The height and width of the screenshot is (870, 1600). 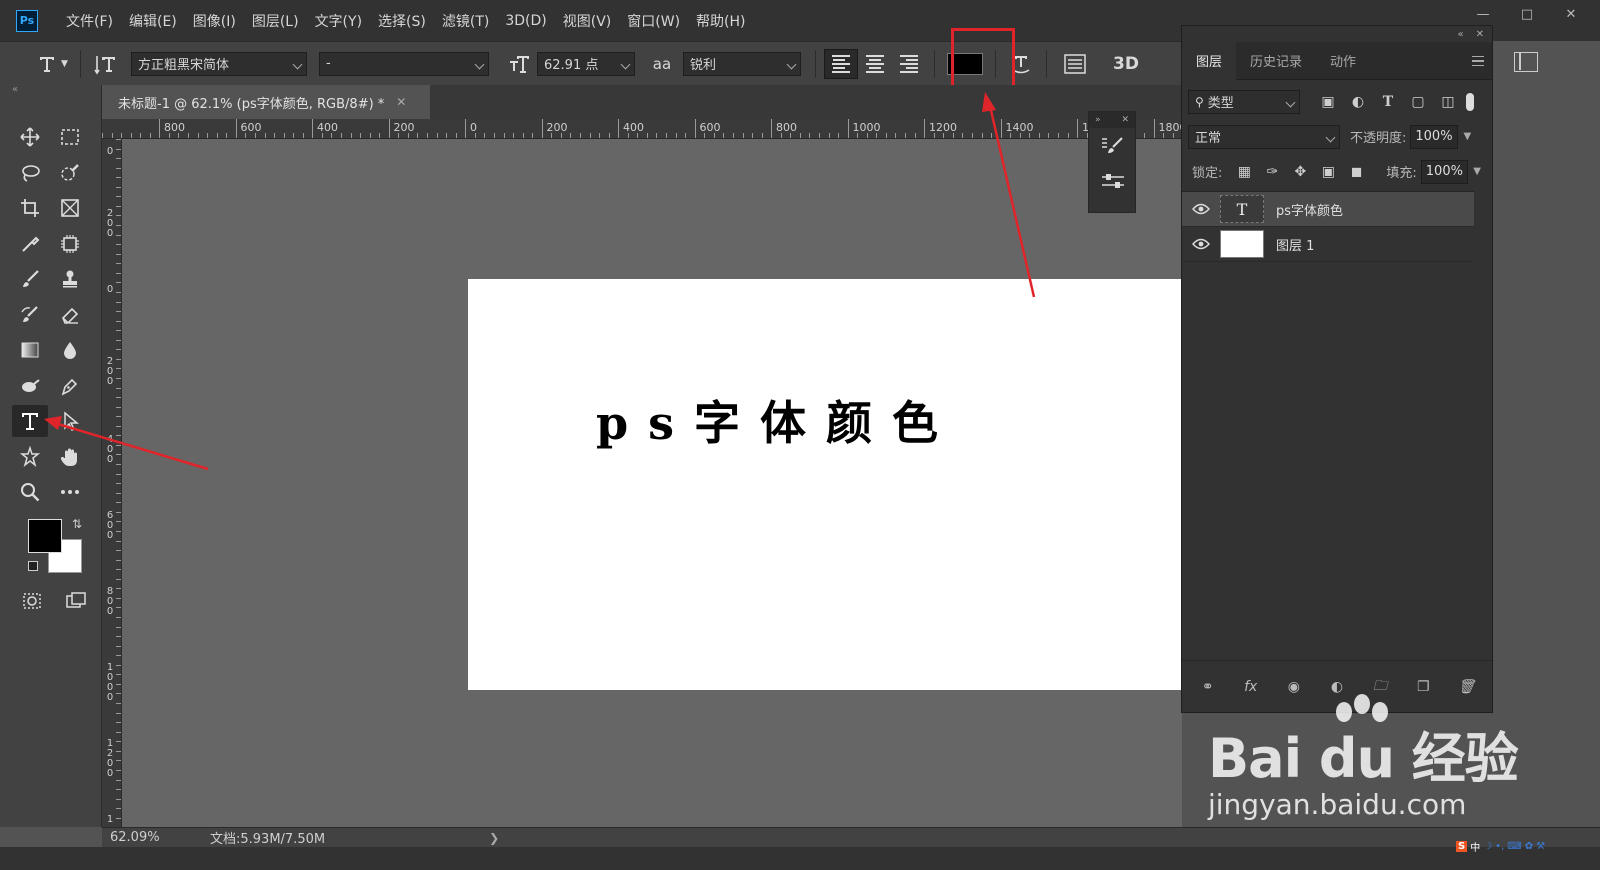 What do you see at coordinates (777, 420) in the screenshot?
I see `canvas-text-layer: ps字体颜色` at bounding box center [777, 420].